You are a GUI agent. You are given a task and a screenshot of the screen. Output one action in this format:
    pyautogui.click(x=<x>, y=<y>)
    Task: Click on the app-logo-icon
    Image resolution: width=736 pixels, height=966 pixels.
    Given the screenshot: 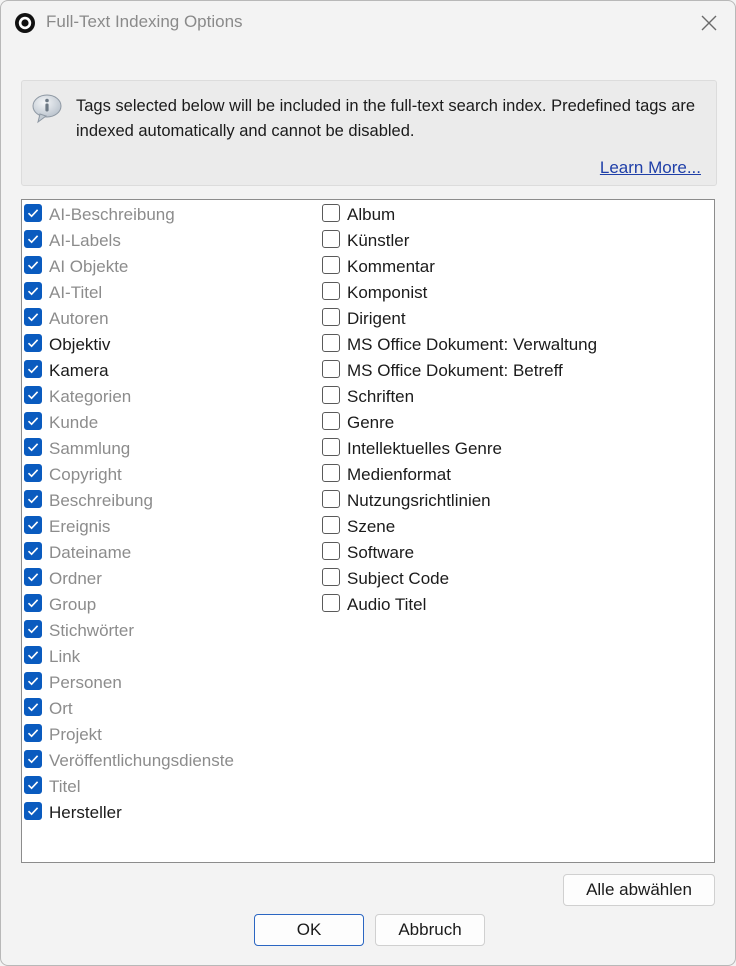 What is the action you would take?
    pyautogui.click(x=25, y=23)
    